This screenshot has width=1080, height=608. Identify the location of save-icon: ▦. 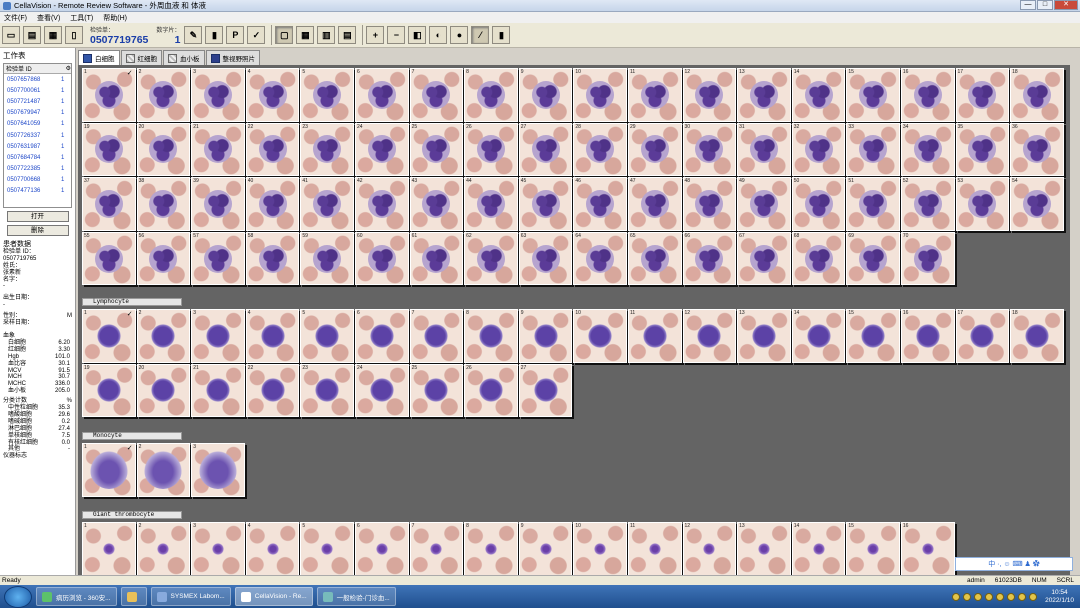
(53, 35).